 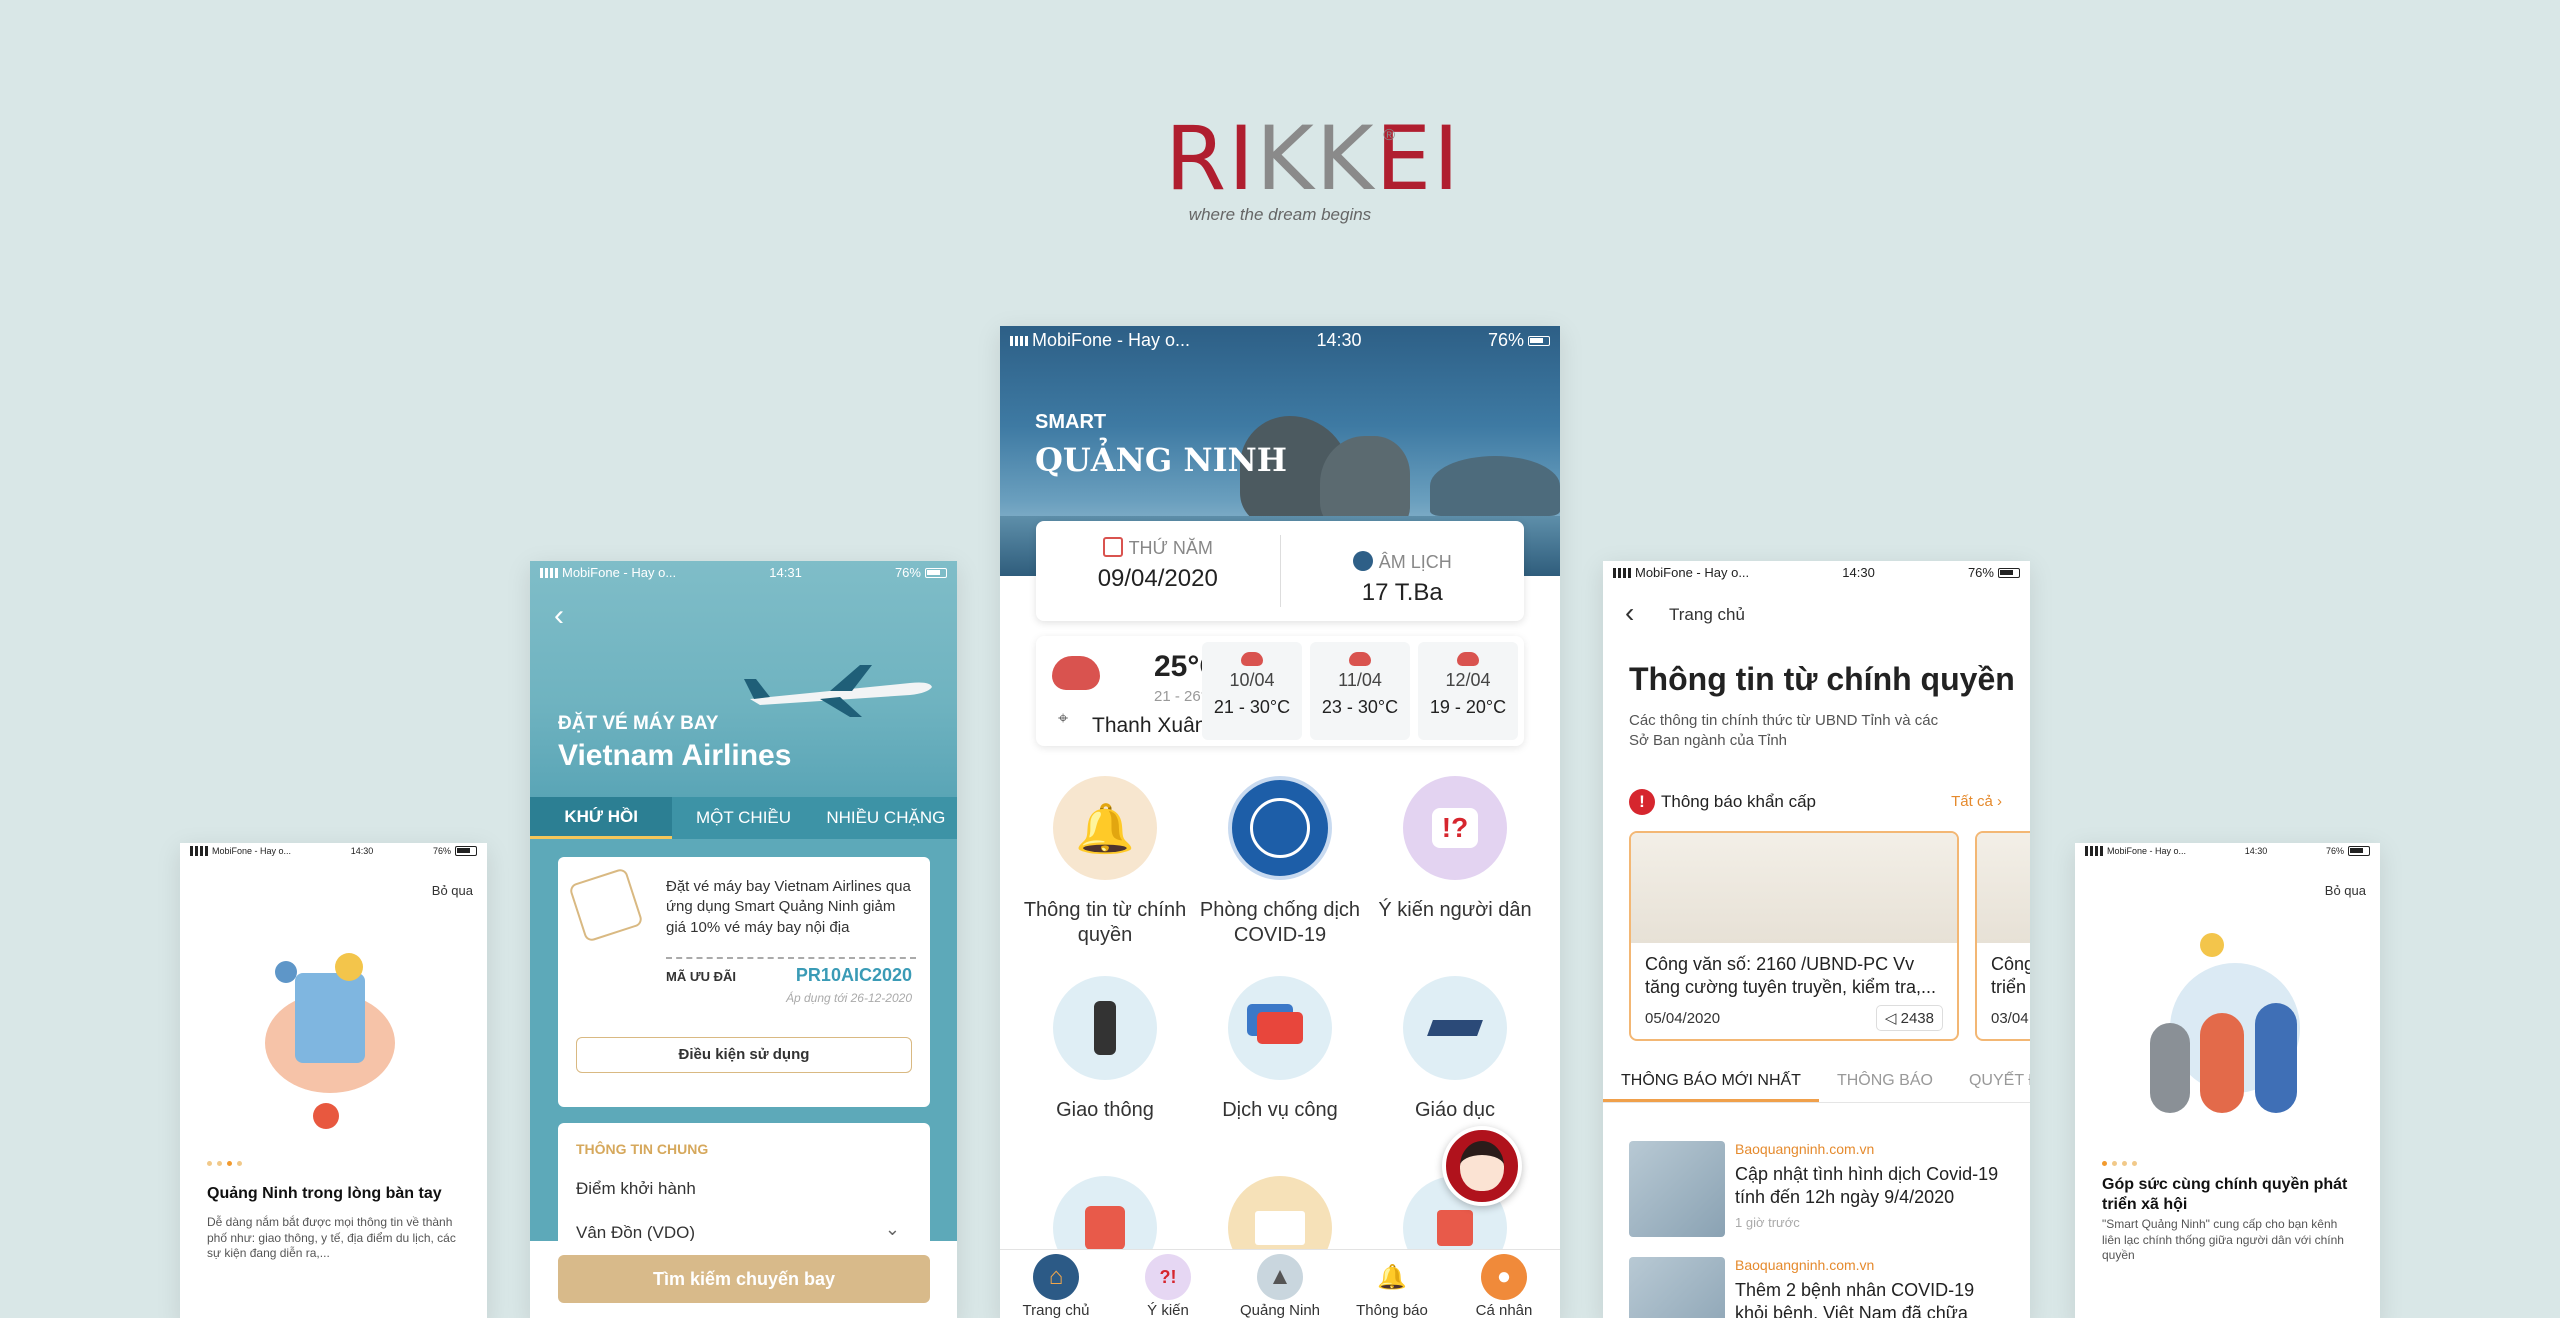 What do you see at coordinates (559, 616) in the screenshot?
I see `back-button: ‹` at bounding box center [559, 616].